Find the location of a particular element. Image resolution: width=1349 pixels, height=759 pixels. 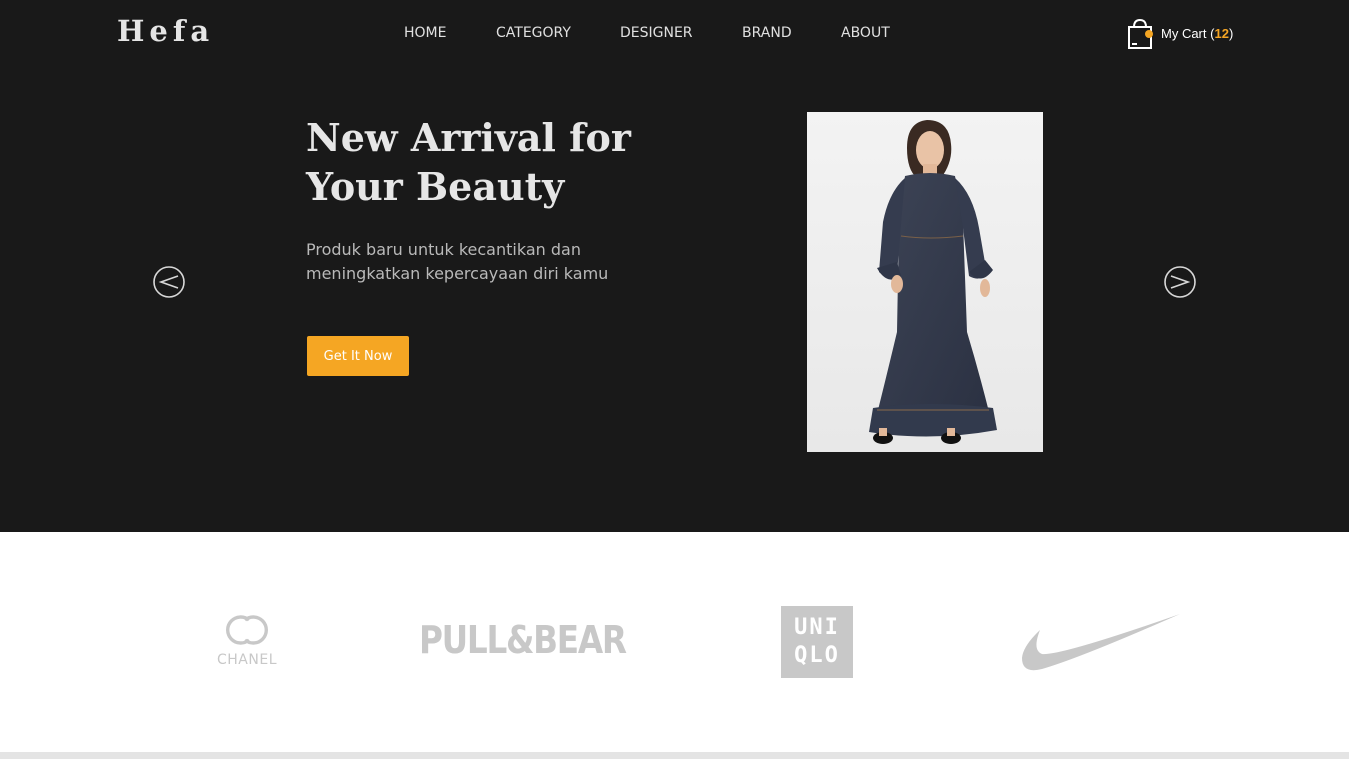

nav-designer: DESIGNER is located at coordinates (656, 33).